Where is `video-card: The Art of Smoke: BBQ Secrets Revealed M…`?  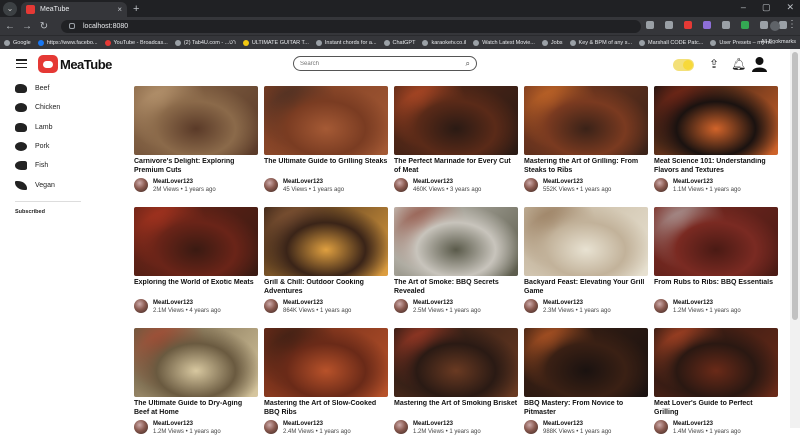 video-card: The Art of Smoke: BBQ Secrets Revealed M… is located at coordinates (456, 266).